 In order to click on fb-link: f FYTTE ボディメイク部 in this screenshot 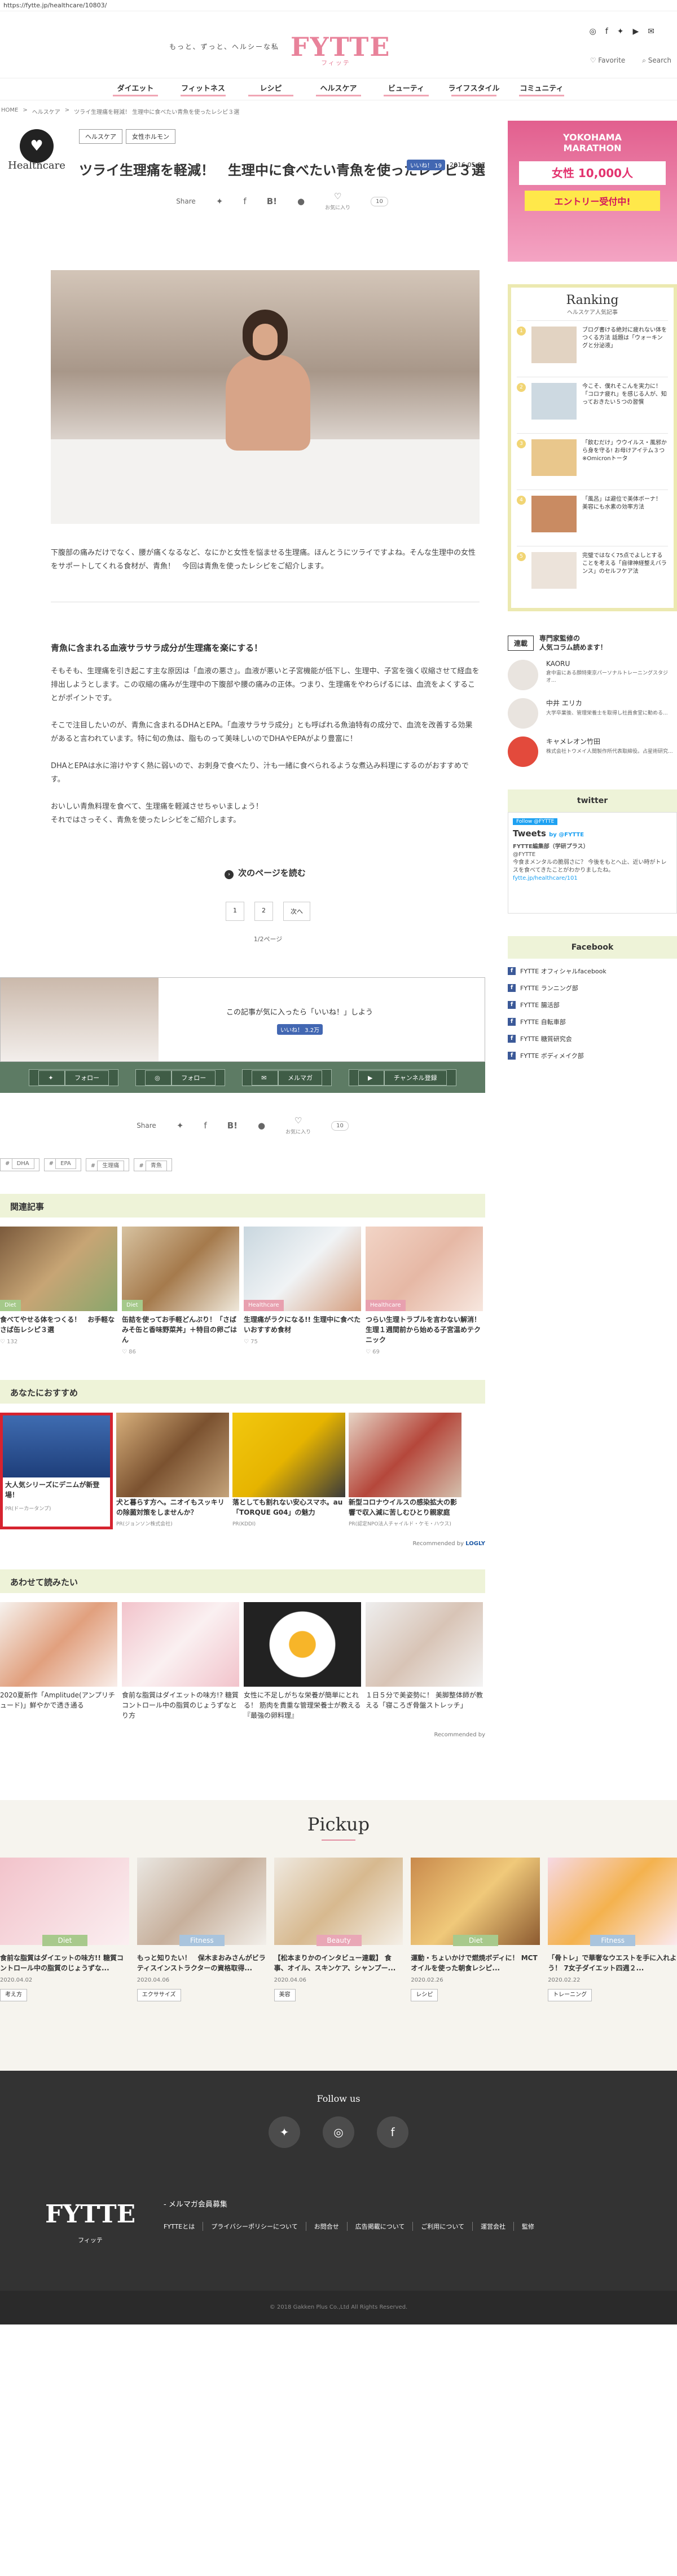, I will do `click(593, 1055)`.